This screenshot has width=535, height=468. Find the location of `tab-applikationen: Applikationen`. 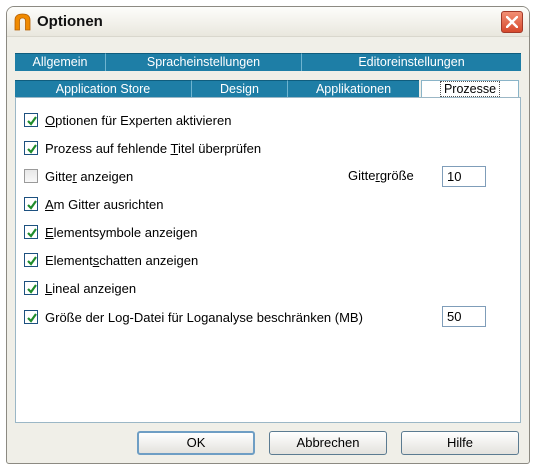

tab-applikationen: Applikationen is located at coordinates (353, 89).